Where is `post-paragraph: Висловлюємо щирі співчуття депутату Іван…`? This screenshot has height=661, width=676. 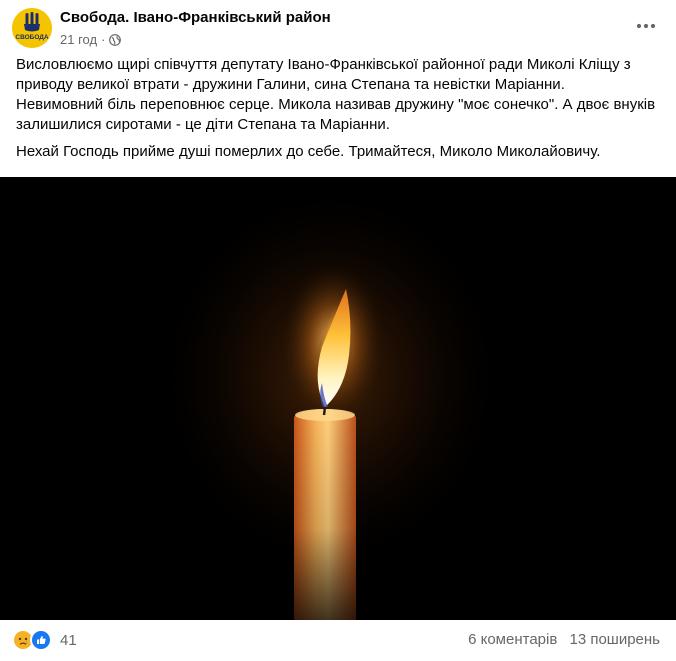
post-paragraph: Висловлюємо щирі співчуття депутату Іван… is located at coordinates (336, 94).